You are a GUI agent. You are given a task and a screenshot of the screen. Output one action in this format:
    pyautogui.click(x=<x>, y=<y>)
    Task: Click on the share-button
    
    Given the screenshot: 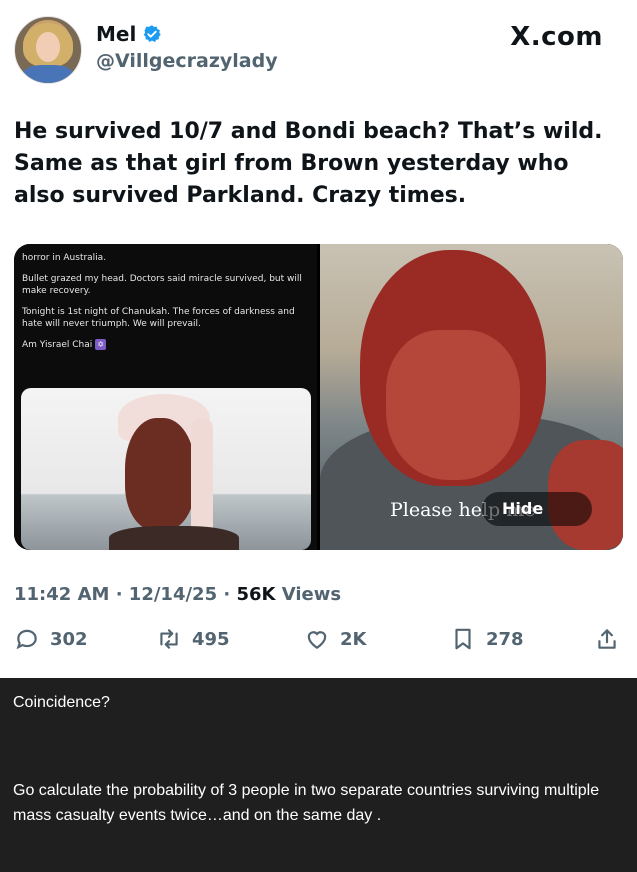 What is the action you would take?
    pyautogui.click(x=607, y=639)
    